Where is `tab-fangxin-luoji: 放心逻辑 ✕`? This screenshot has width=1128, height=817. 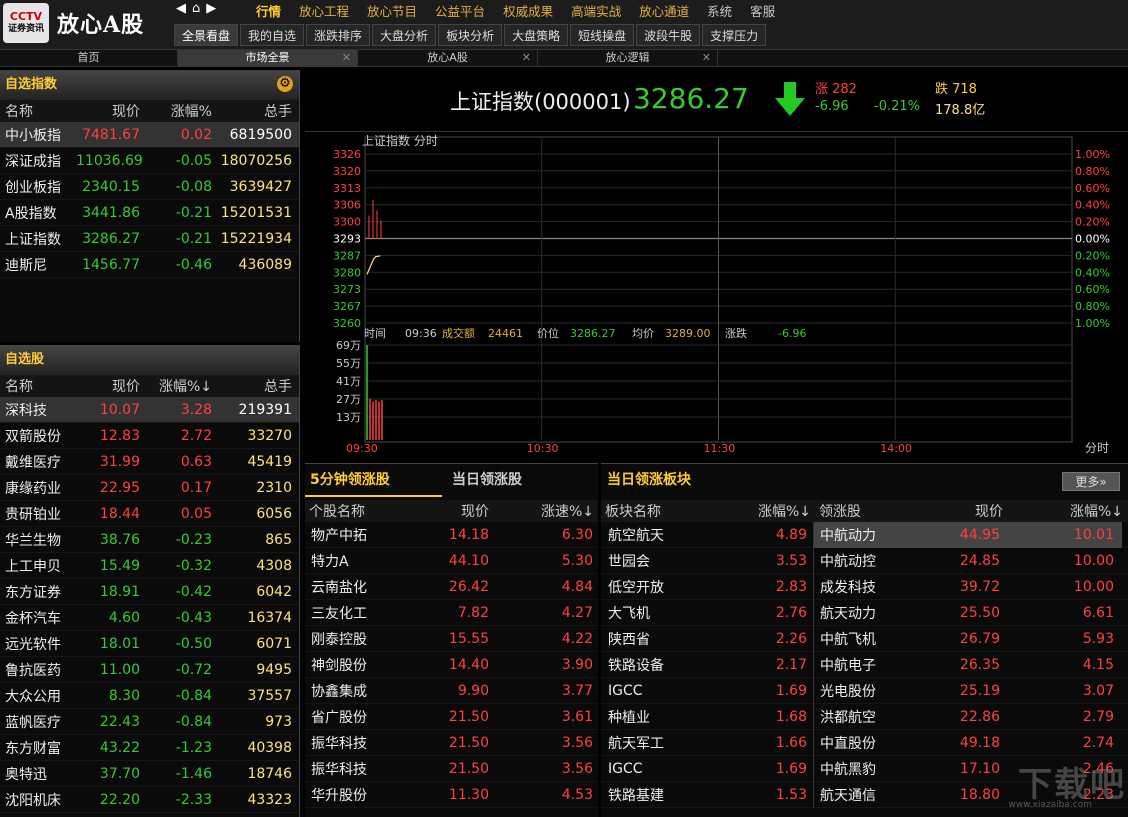 tab-fangxin-luoji: 放心逻辑 ✕ is located at coordinates (628, 58).